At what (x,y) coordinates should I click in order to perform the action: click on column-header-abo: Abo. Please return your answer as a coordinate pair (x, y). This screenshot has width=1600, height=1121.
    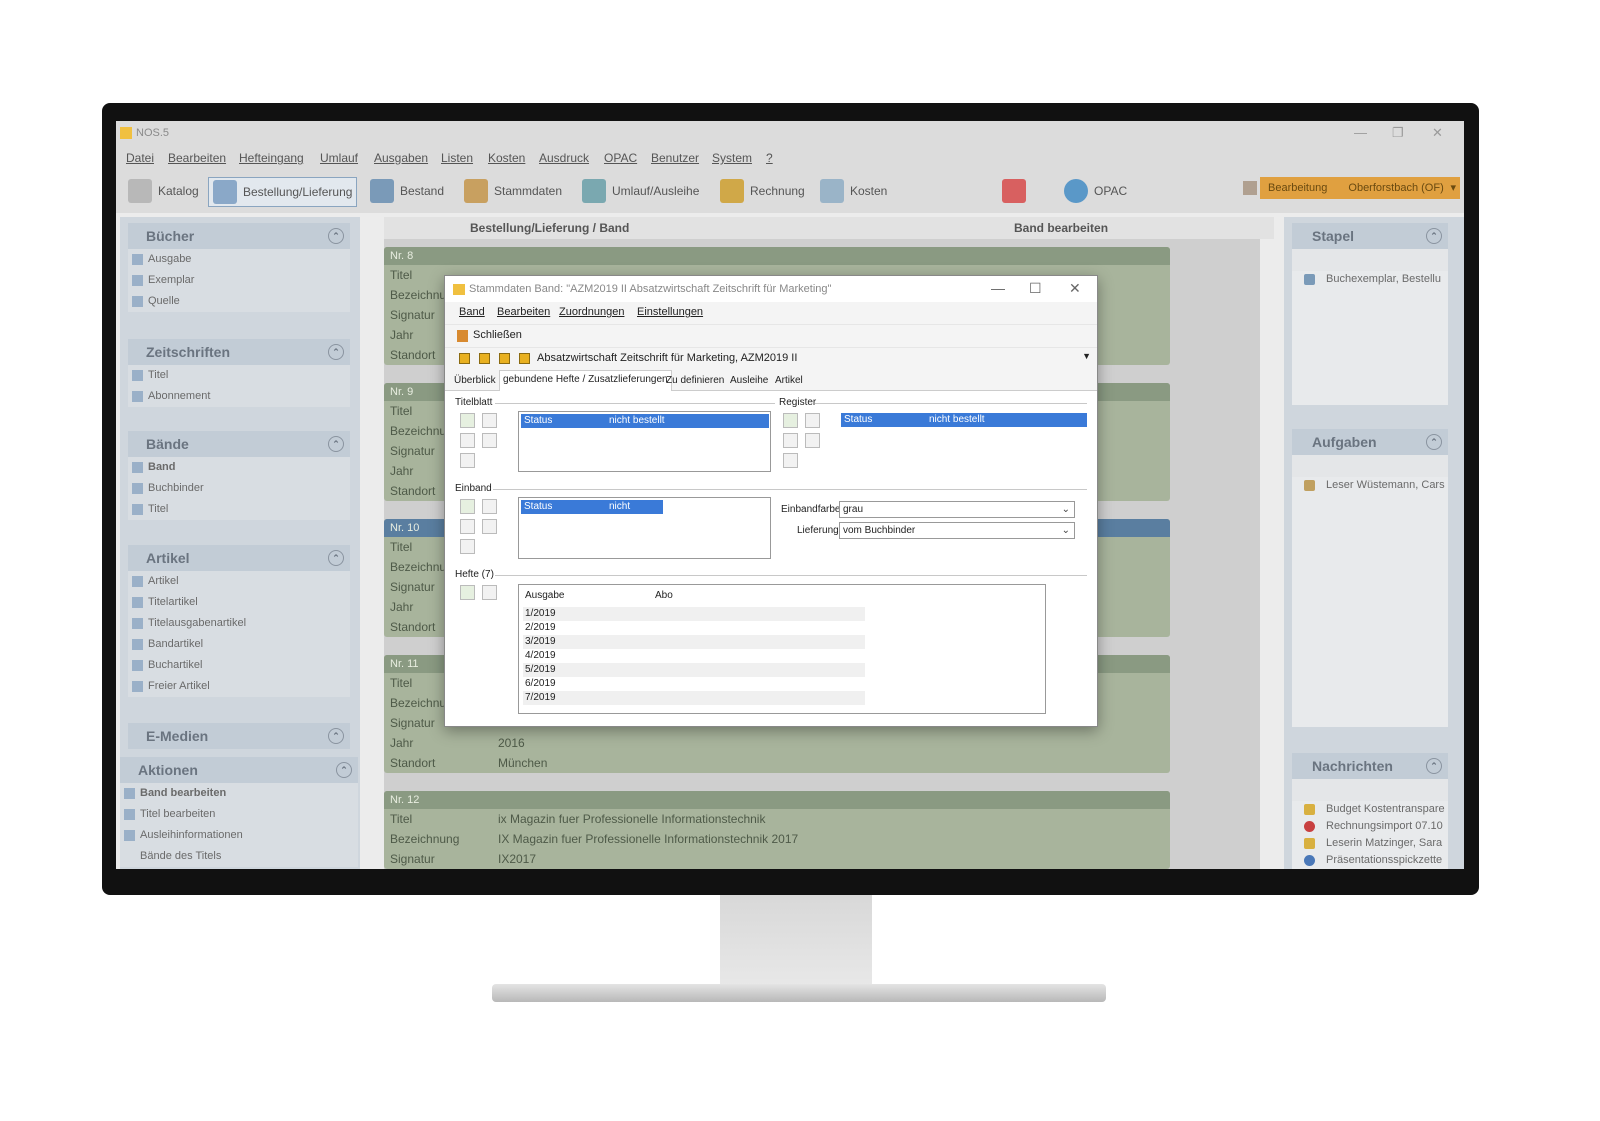
    Looking at the image, I should click on (664, 596).